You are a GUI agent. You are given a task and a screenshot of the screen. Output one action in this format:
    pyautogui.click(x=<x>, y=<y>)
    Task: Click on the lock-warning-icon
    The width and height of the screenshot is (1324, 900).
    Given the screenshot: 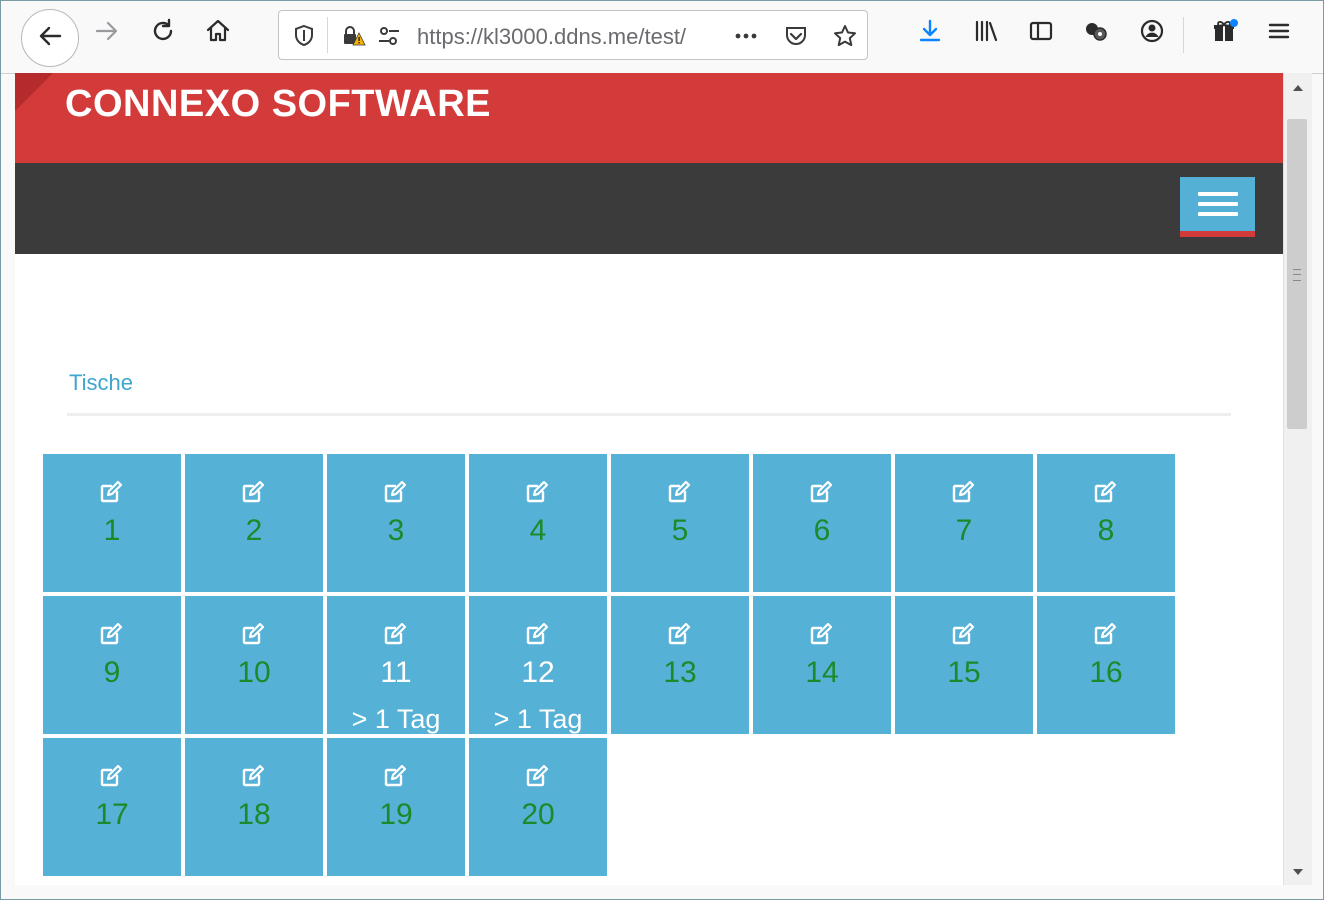 What is the action you would take?
    pyautogui.click(x=354, y=36)
    